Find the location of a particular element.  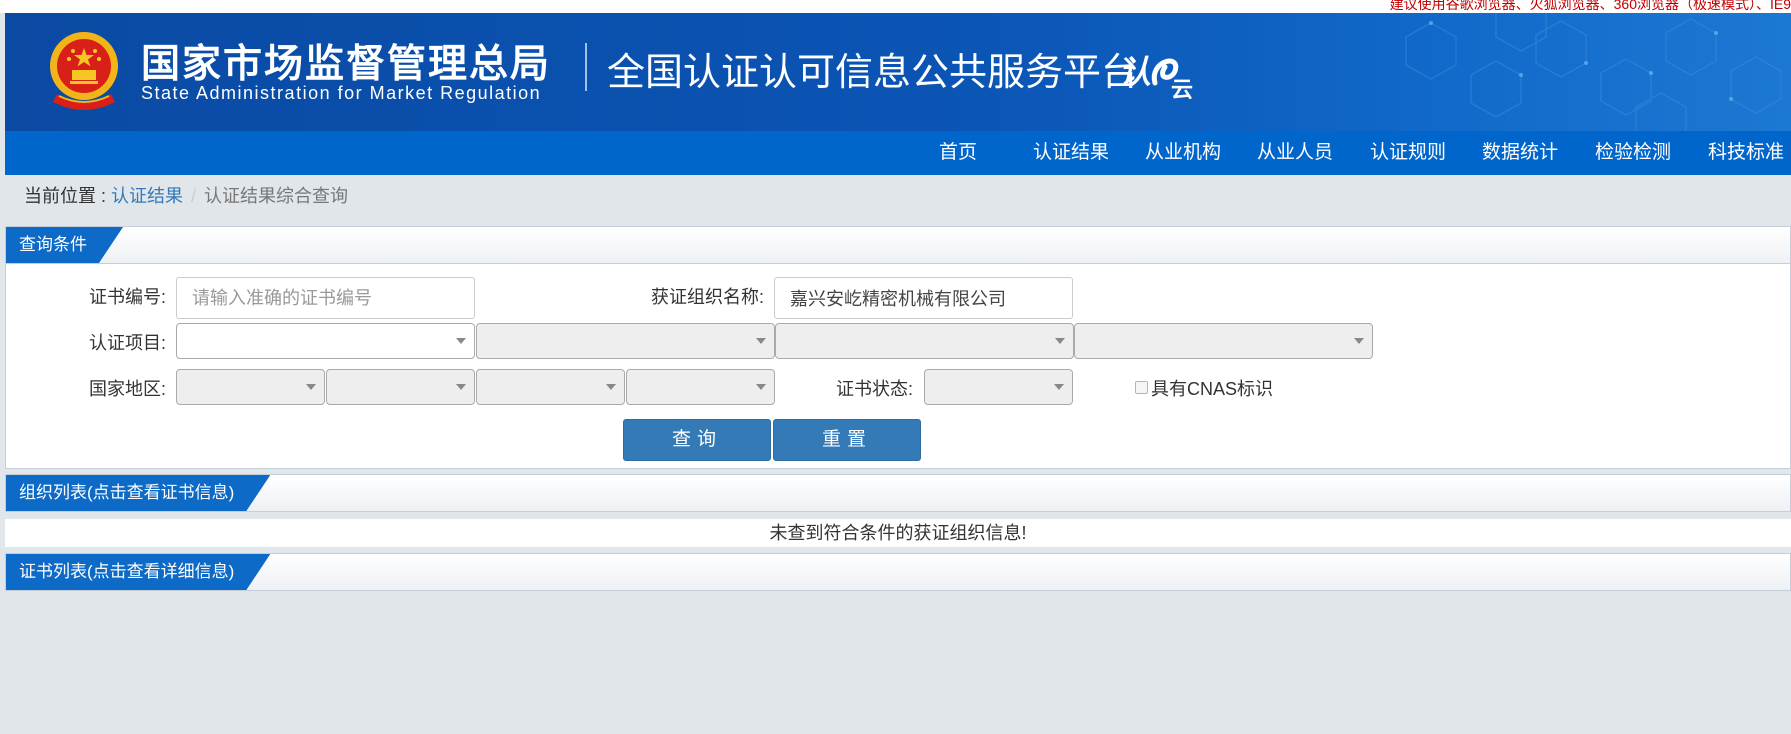

header-divider is located at coordinates (586, 67).